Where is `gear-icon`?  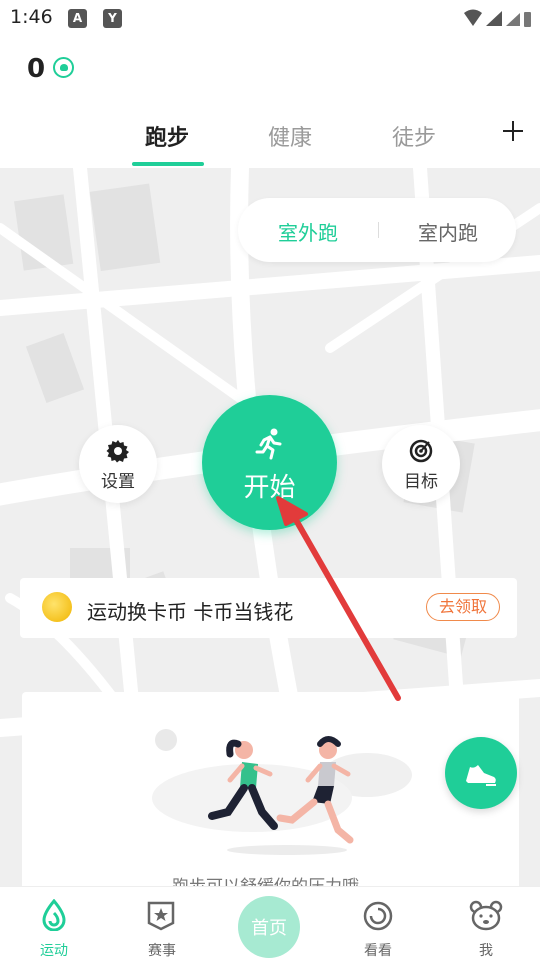
gear-icon is located at coordinates (117, 451).